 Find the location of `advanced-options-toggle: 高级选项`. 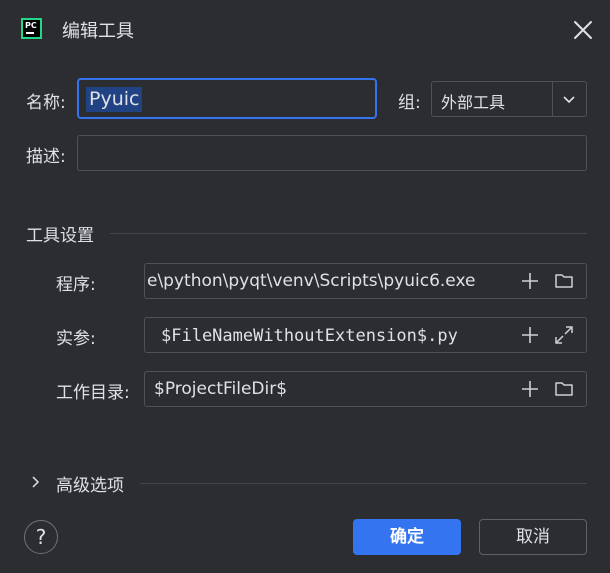

advanced-options-toggle: 高级选项 is located at coordinates (81, 483).